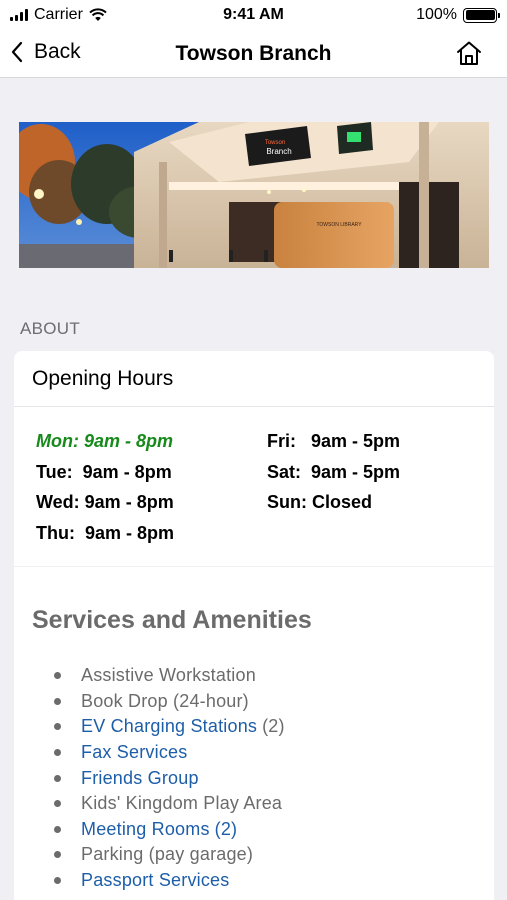  I want to click on service-meeting-rooms: Meeting Rooms (2), so click(169, 830).